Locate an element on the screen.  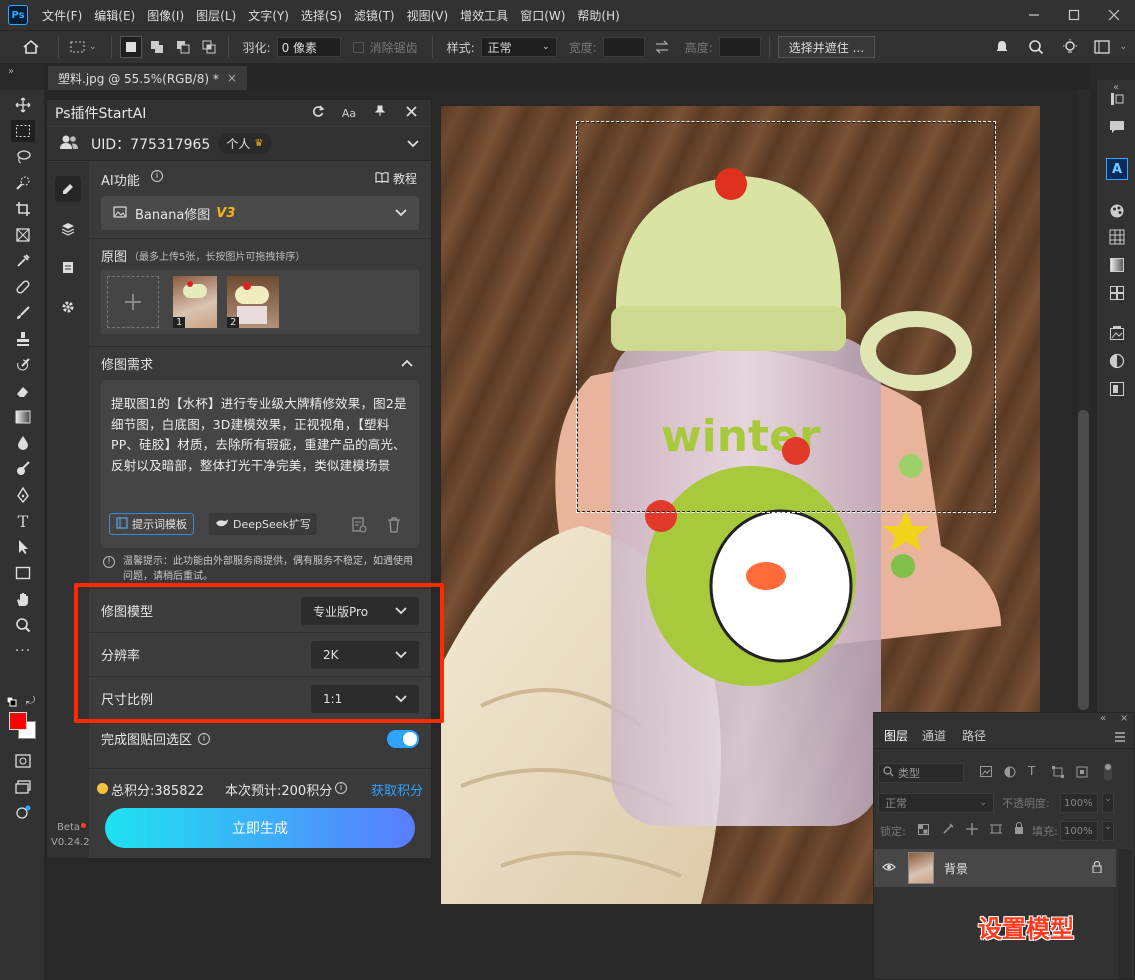
lock-all-icon is located at coordinates (1019, 829).